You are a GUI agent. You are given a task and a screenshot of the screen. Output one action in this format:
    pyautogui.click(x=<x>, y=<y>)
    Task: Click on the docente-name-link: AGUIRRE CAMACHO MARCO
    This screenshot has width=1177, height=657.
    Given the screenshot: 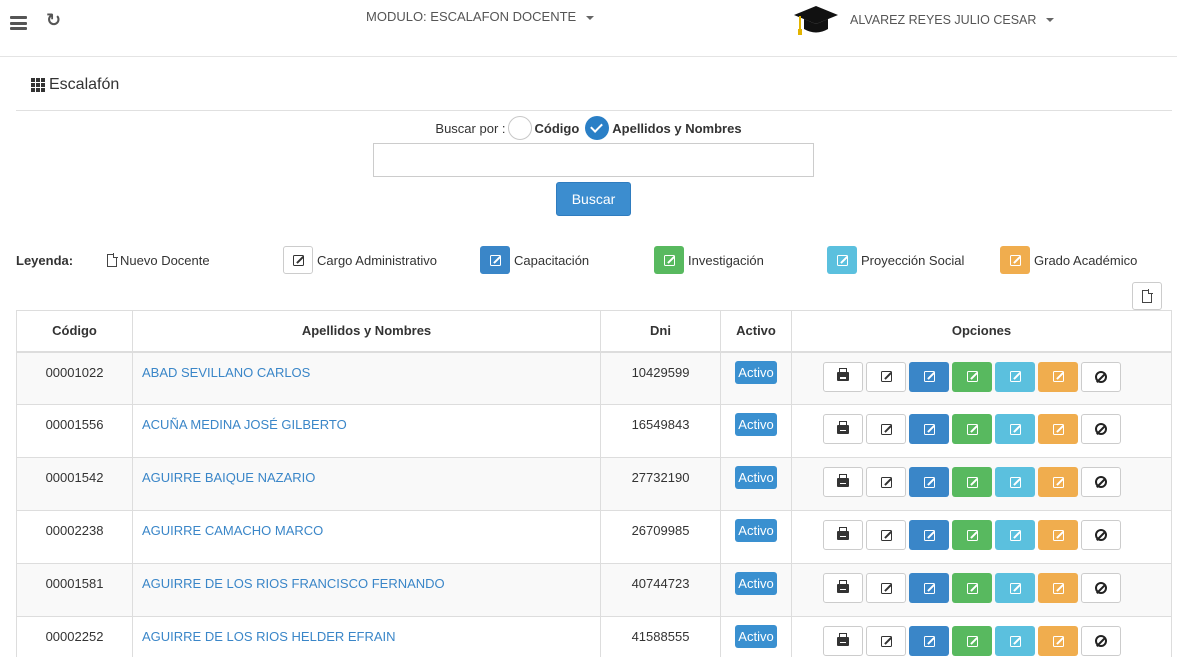 What is the action you would take?
    pyautogui.click(x=232, y=530)
    